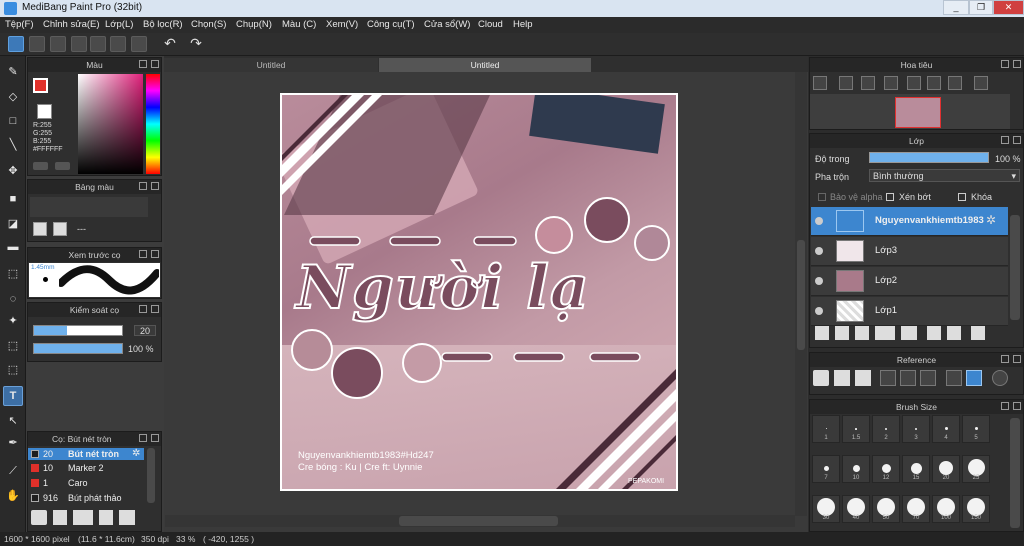  What do you see at coordinates (862, 333) in the screenshot?
I see `new-8bit-layer-icon` at bounding box center [862, 333].